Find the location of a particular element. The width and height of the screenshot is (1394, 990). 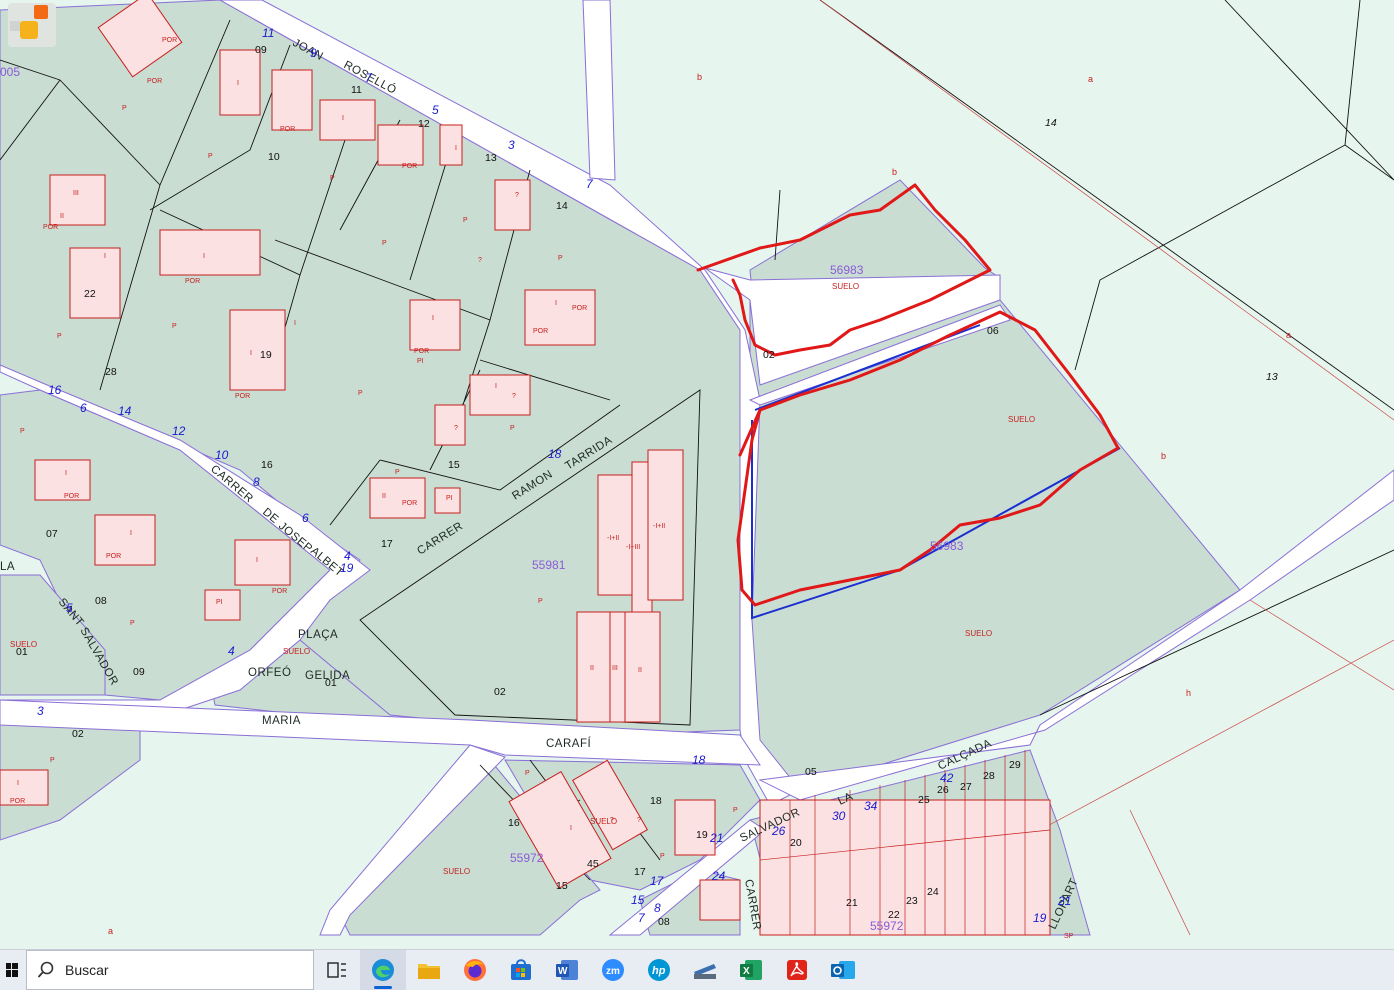

svg-text: hp is located at coordinates (659, 971).